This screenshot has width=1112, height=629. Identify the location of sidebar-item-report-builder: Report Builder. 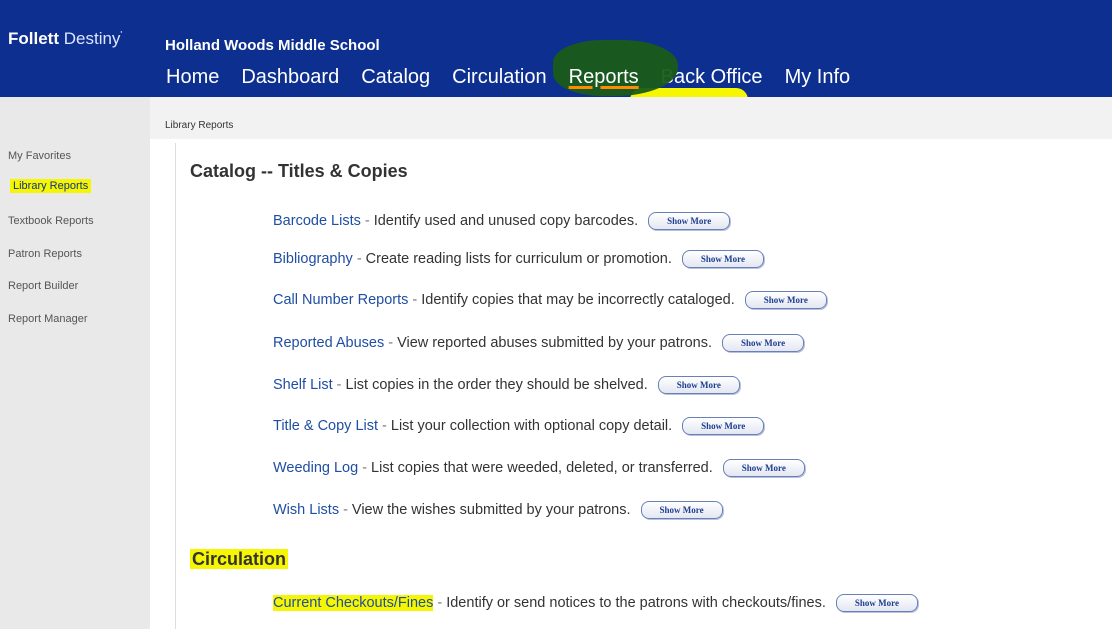
(43, 286).